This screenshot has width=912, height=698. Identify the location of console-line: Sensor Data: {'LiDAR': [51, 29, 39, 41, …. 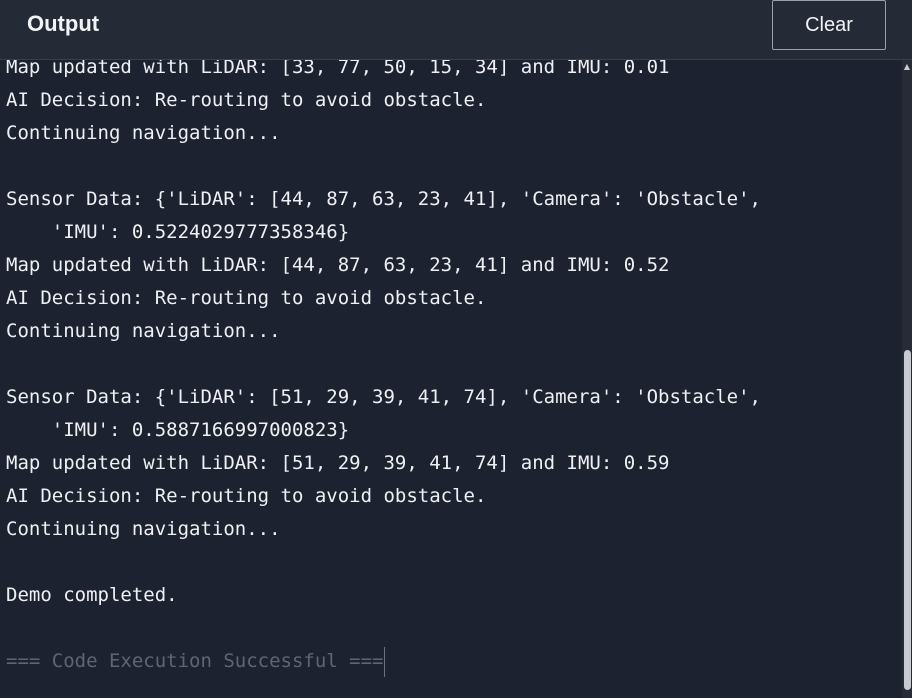
(383, 397).